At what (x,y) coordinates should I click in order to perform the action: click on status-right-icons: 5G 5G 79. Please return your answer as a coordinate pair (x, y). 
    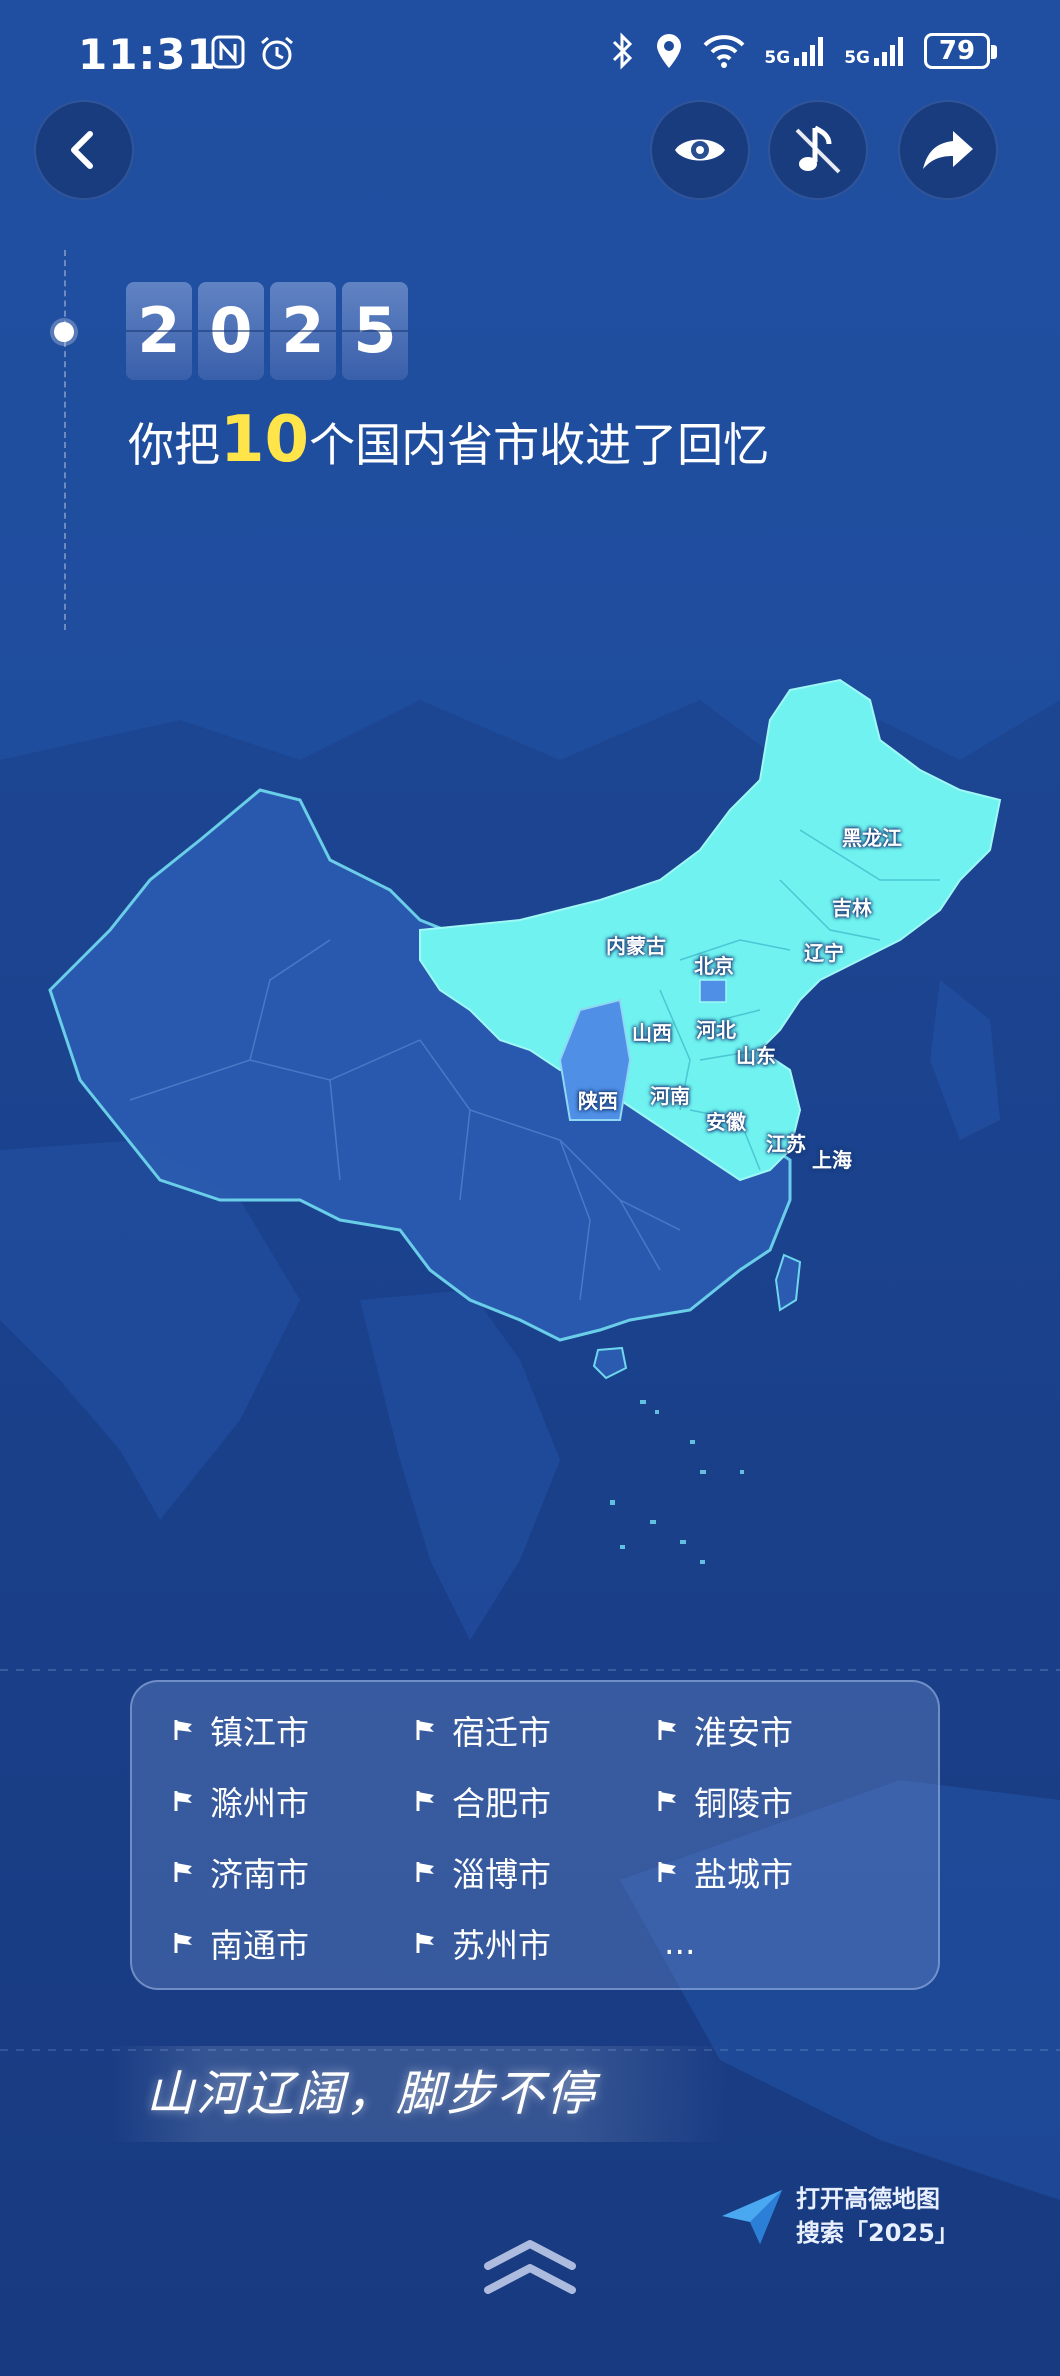
    Looking at the image, I should click on (803, 51).